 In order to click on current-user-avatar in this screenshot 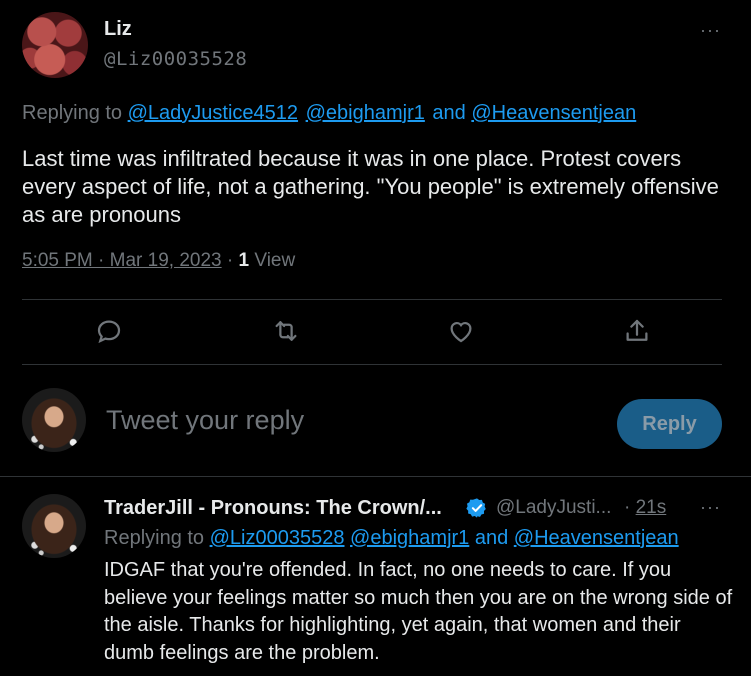, I will do `click(54, 420)`.